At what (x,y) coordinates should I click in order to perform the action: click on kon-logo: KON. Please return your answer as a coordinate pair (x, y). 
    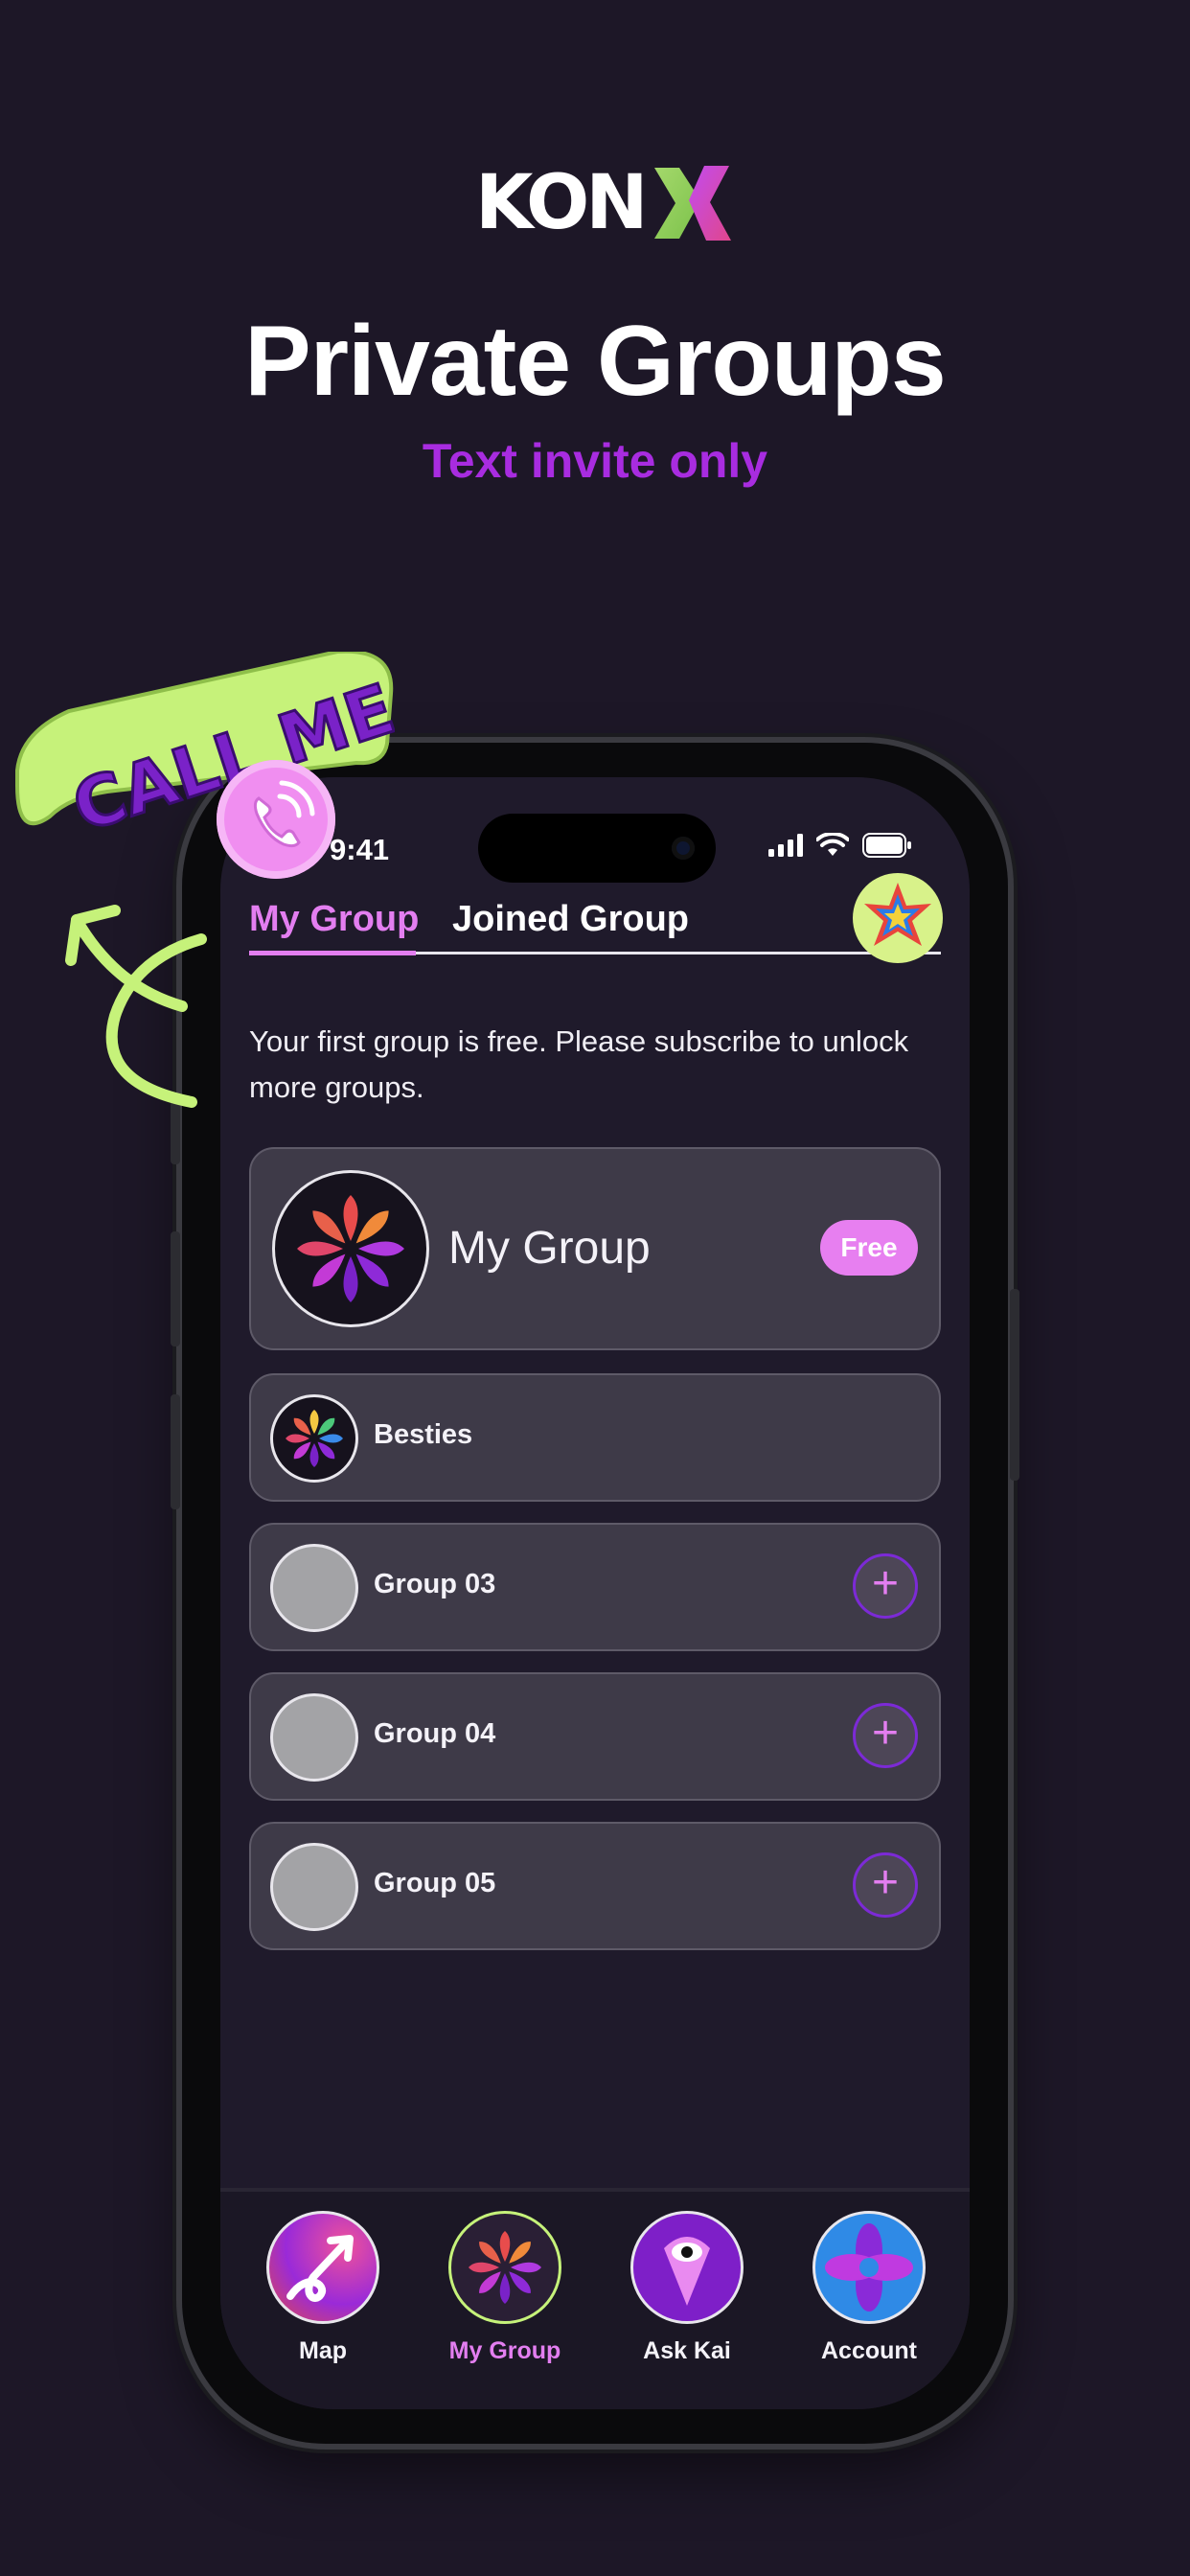
    Looking at the image, I should click on (614, 203).